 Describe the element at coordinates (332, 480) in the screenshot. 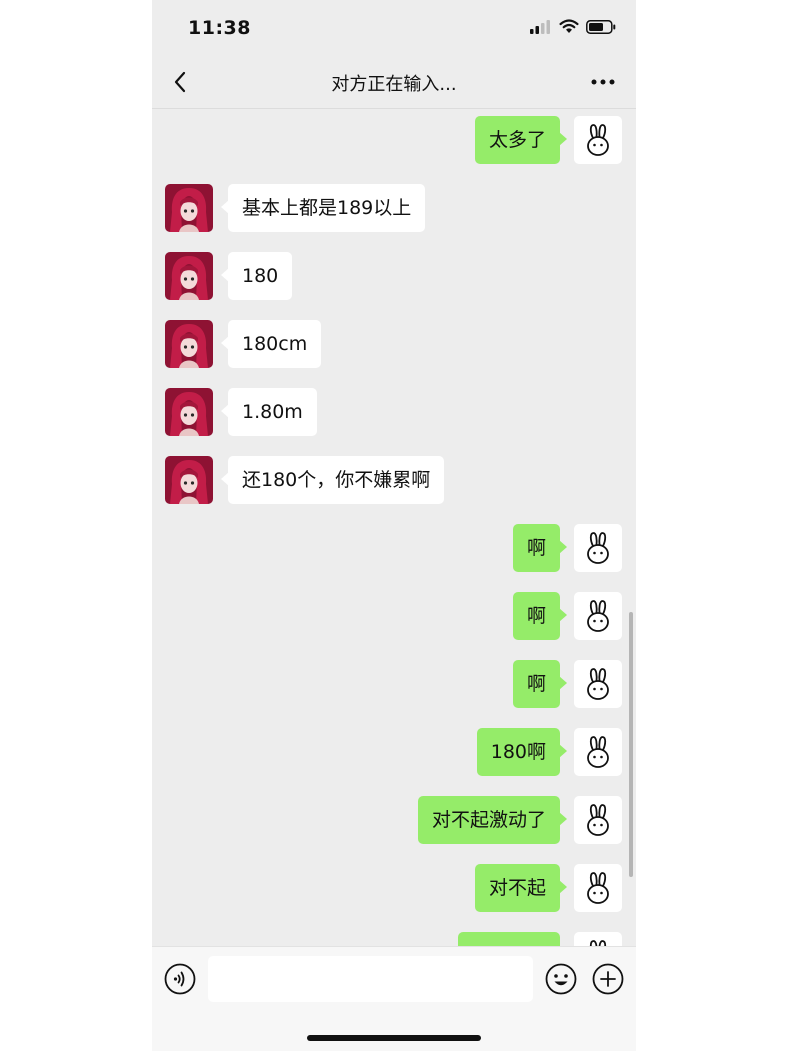

I see `message-bubble-received: 还180个，你不嫌累啊` at that location.